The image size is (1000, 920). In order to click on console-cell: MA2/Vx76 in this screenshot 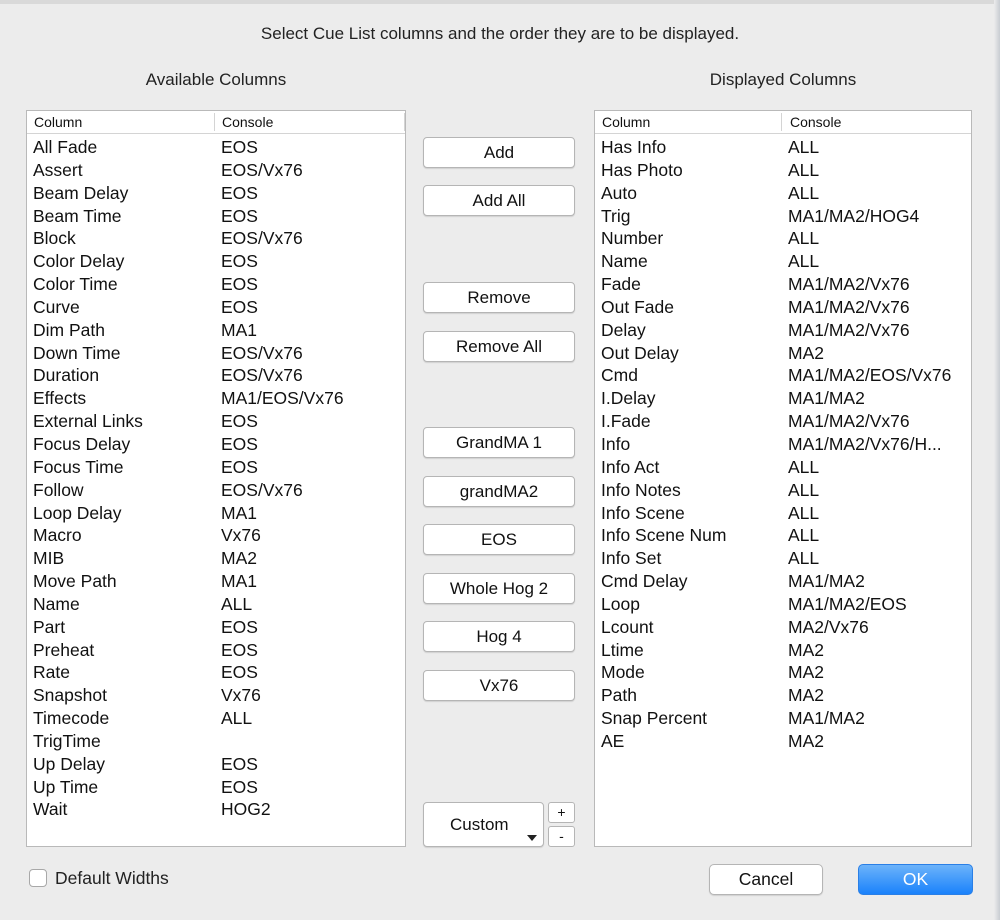, I will do `click(828, 626)`.